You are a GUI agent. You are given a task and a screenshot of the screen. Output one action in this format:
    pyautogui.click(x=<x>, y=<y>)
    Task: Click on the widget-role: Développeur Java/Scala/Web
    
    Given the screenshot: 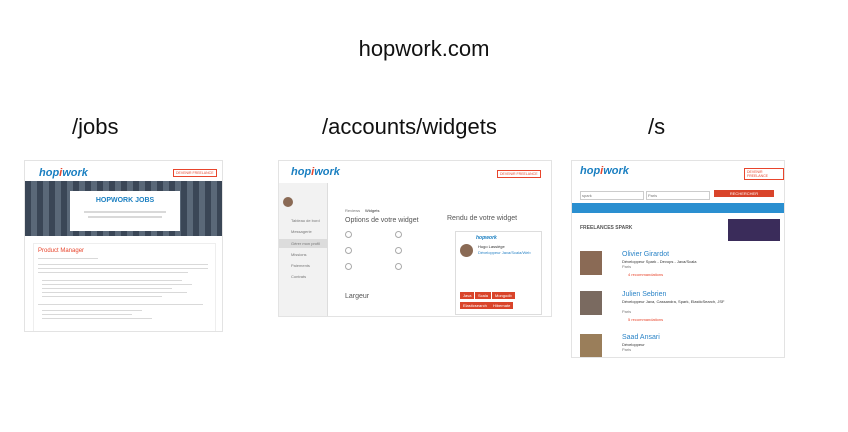 What is the action you would take?
    pyautogui.click(x=504, y=252)
    